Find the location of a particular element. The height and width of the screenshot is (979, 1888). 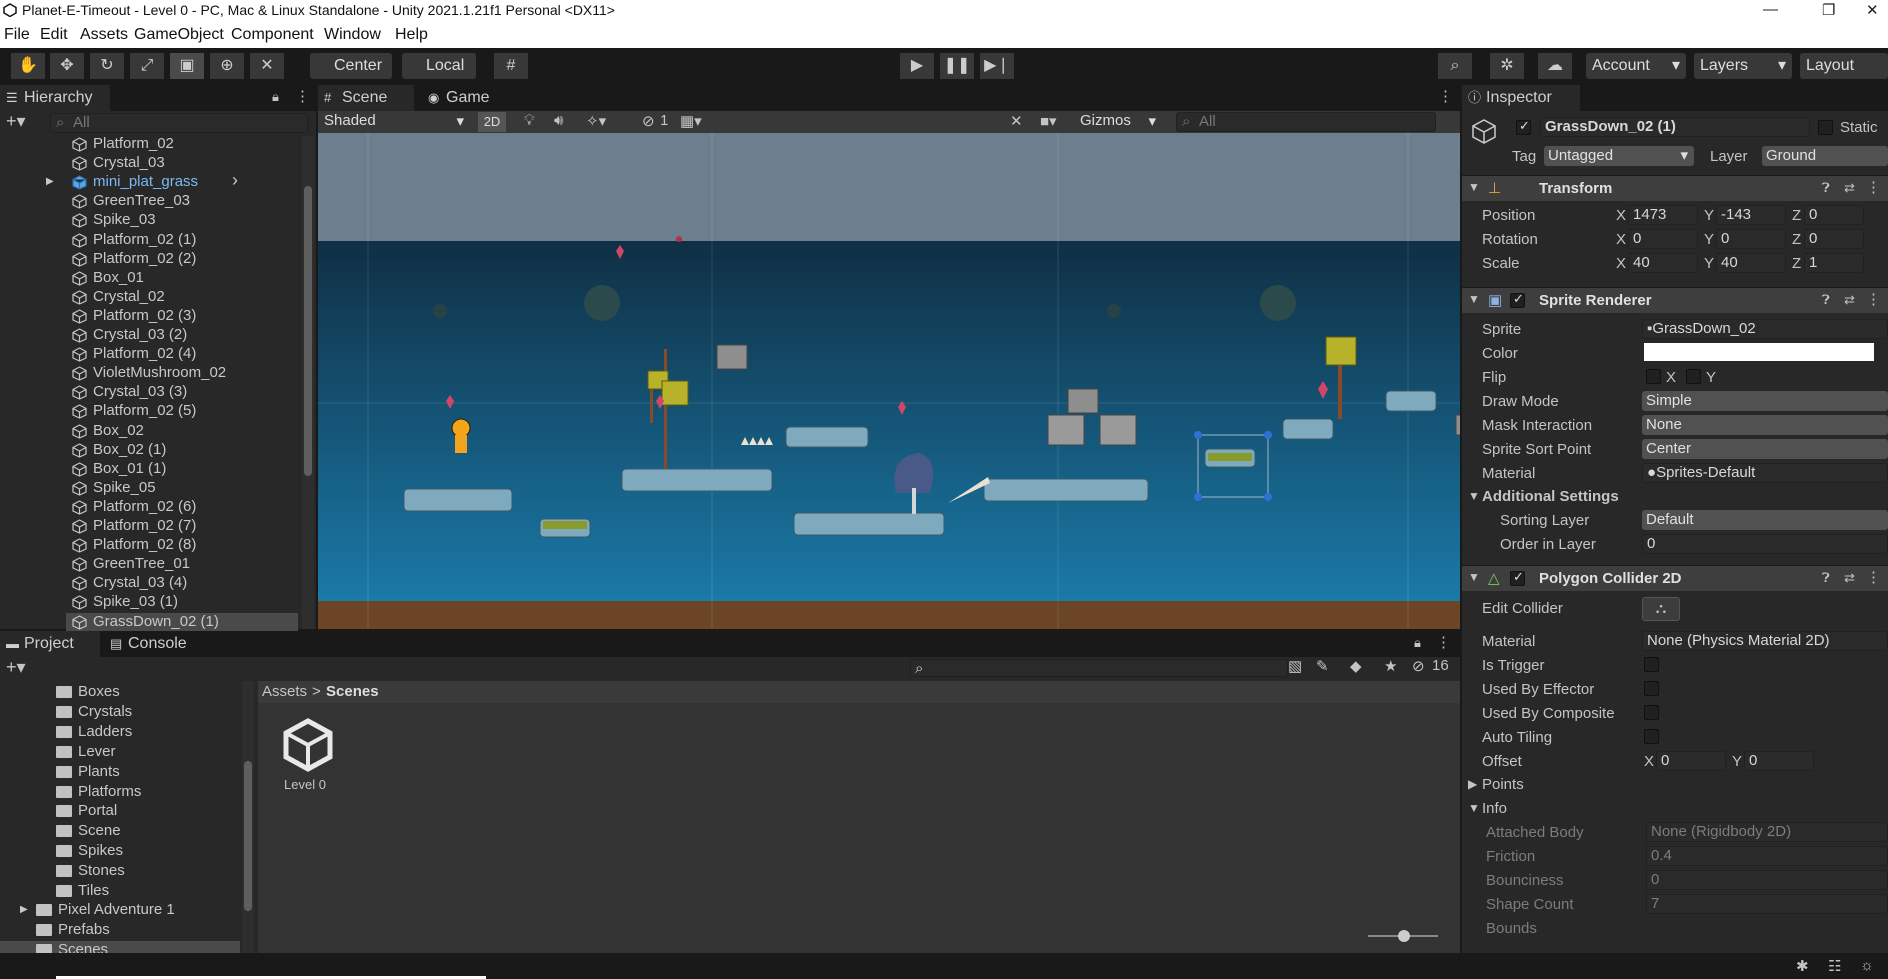

sprite-sort-point-dropdown: Center is located at coordinates (1765, 449).